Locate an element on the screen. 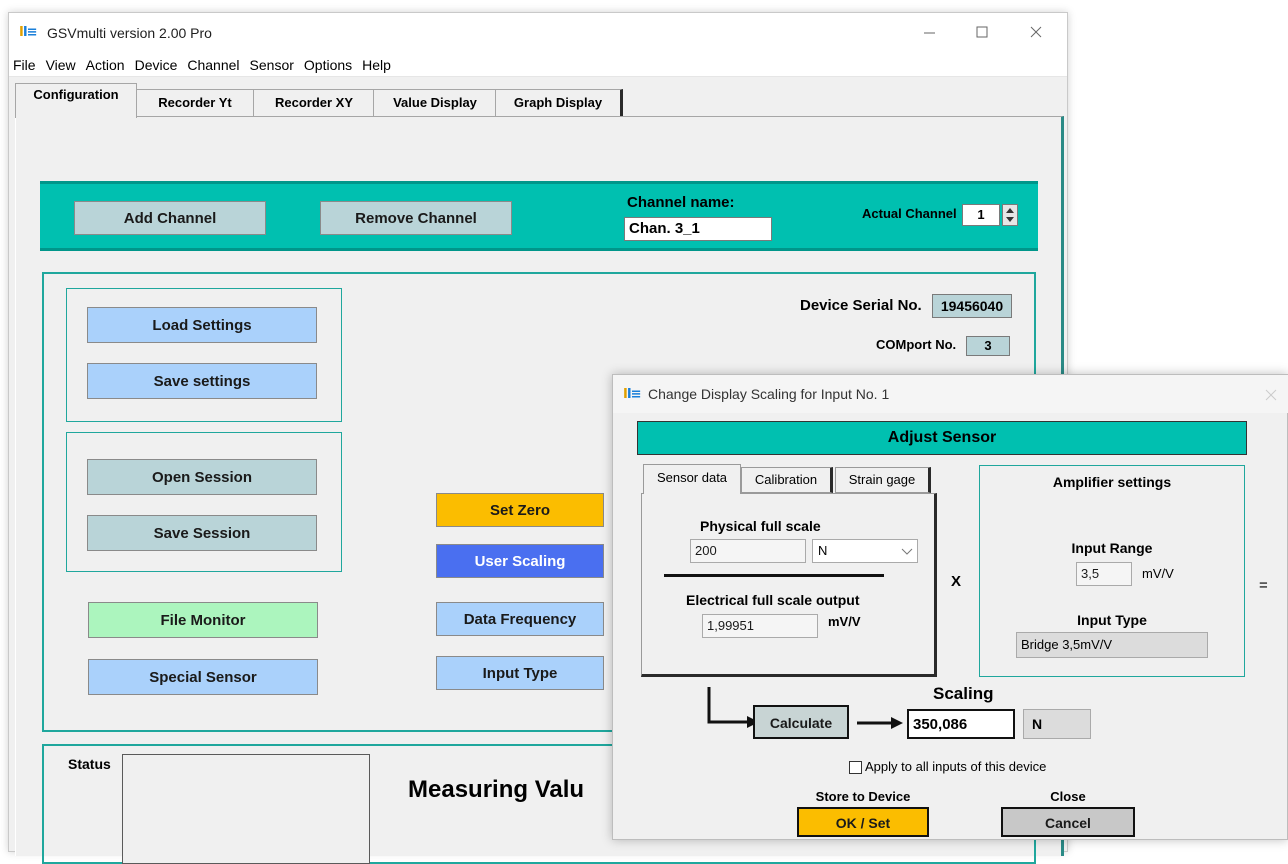 The width and height of the screenshot is (1288, 864). actual-channel-value: 1 is located at coordinates (981, 215).